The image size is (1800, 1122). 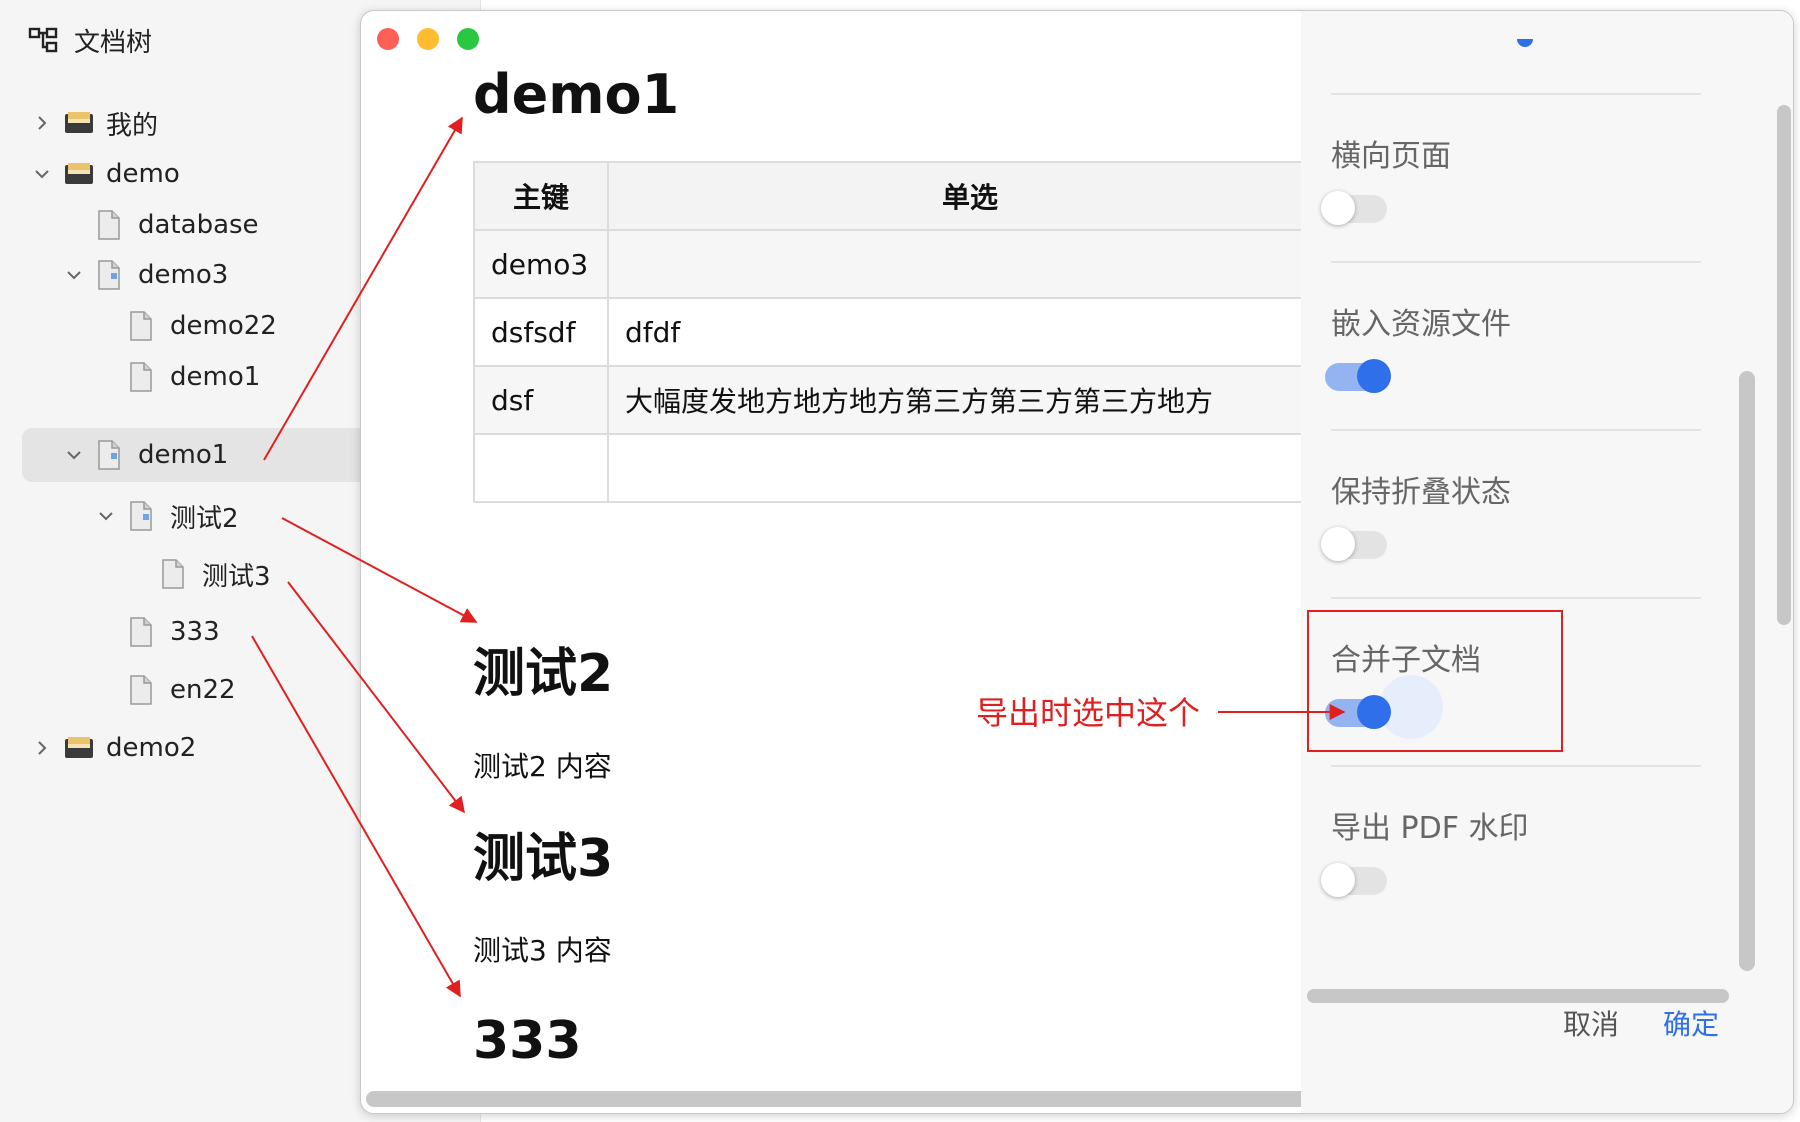 I want to click on table-row, so click(x=903, y=468).